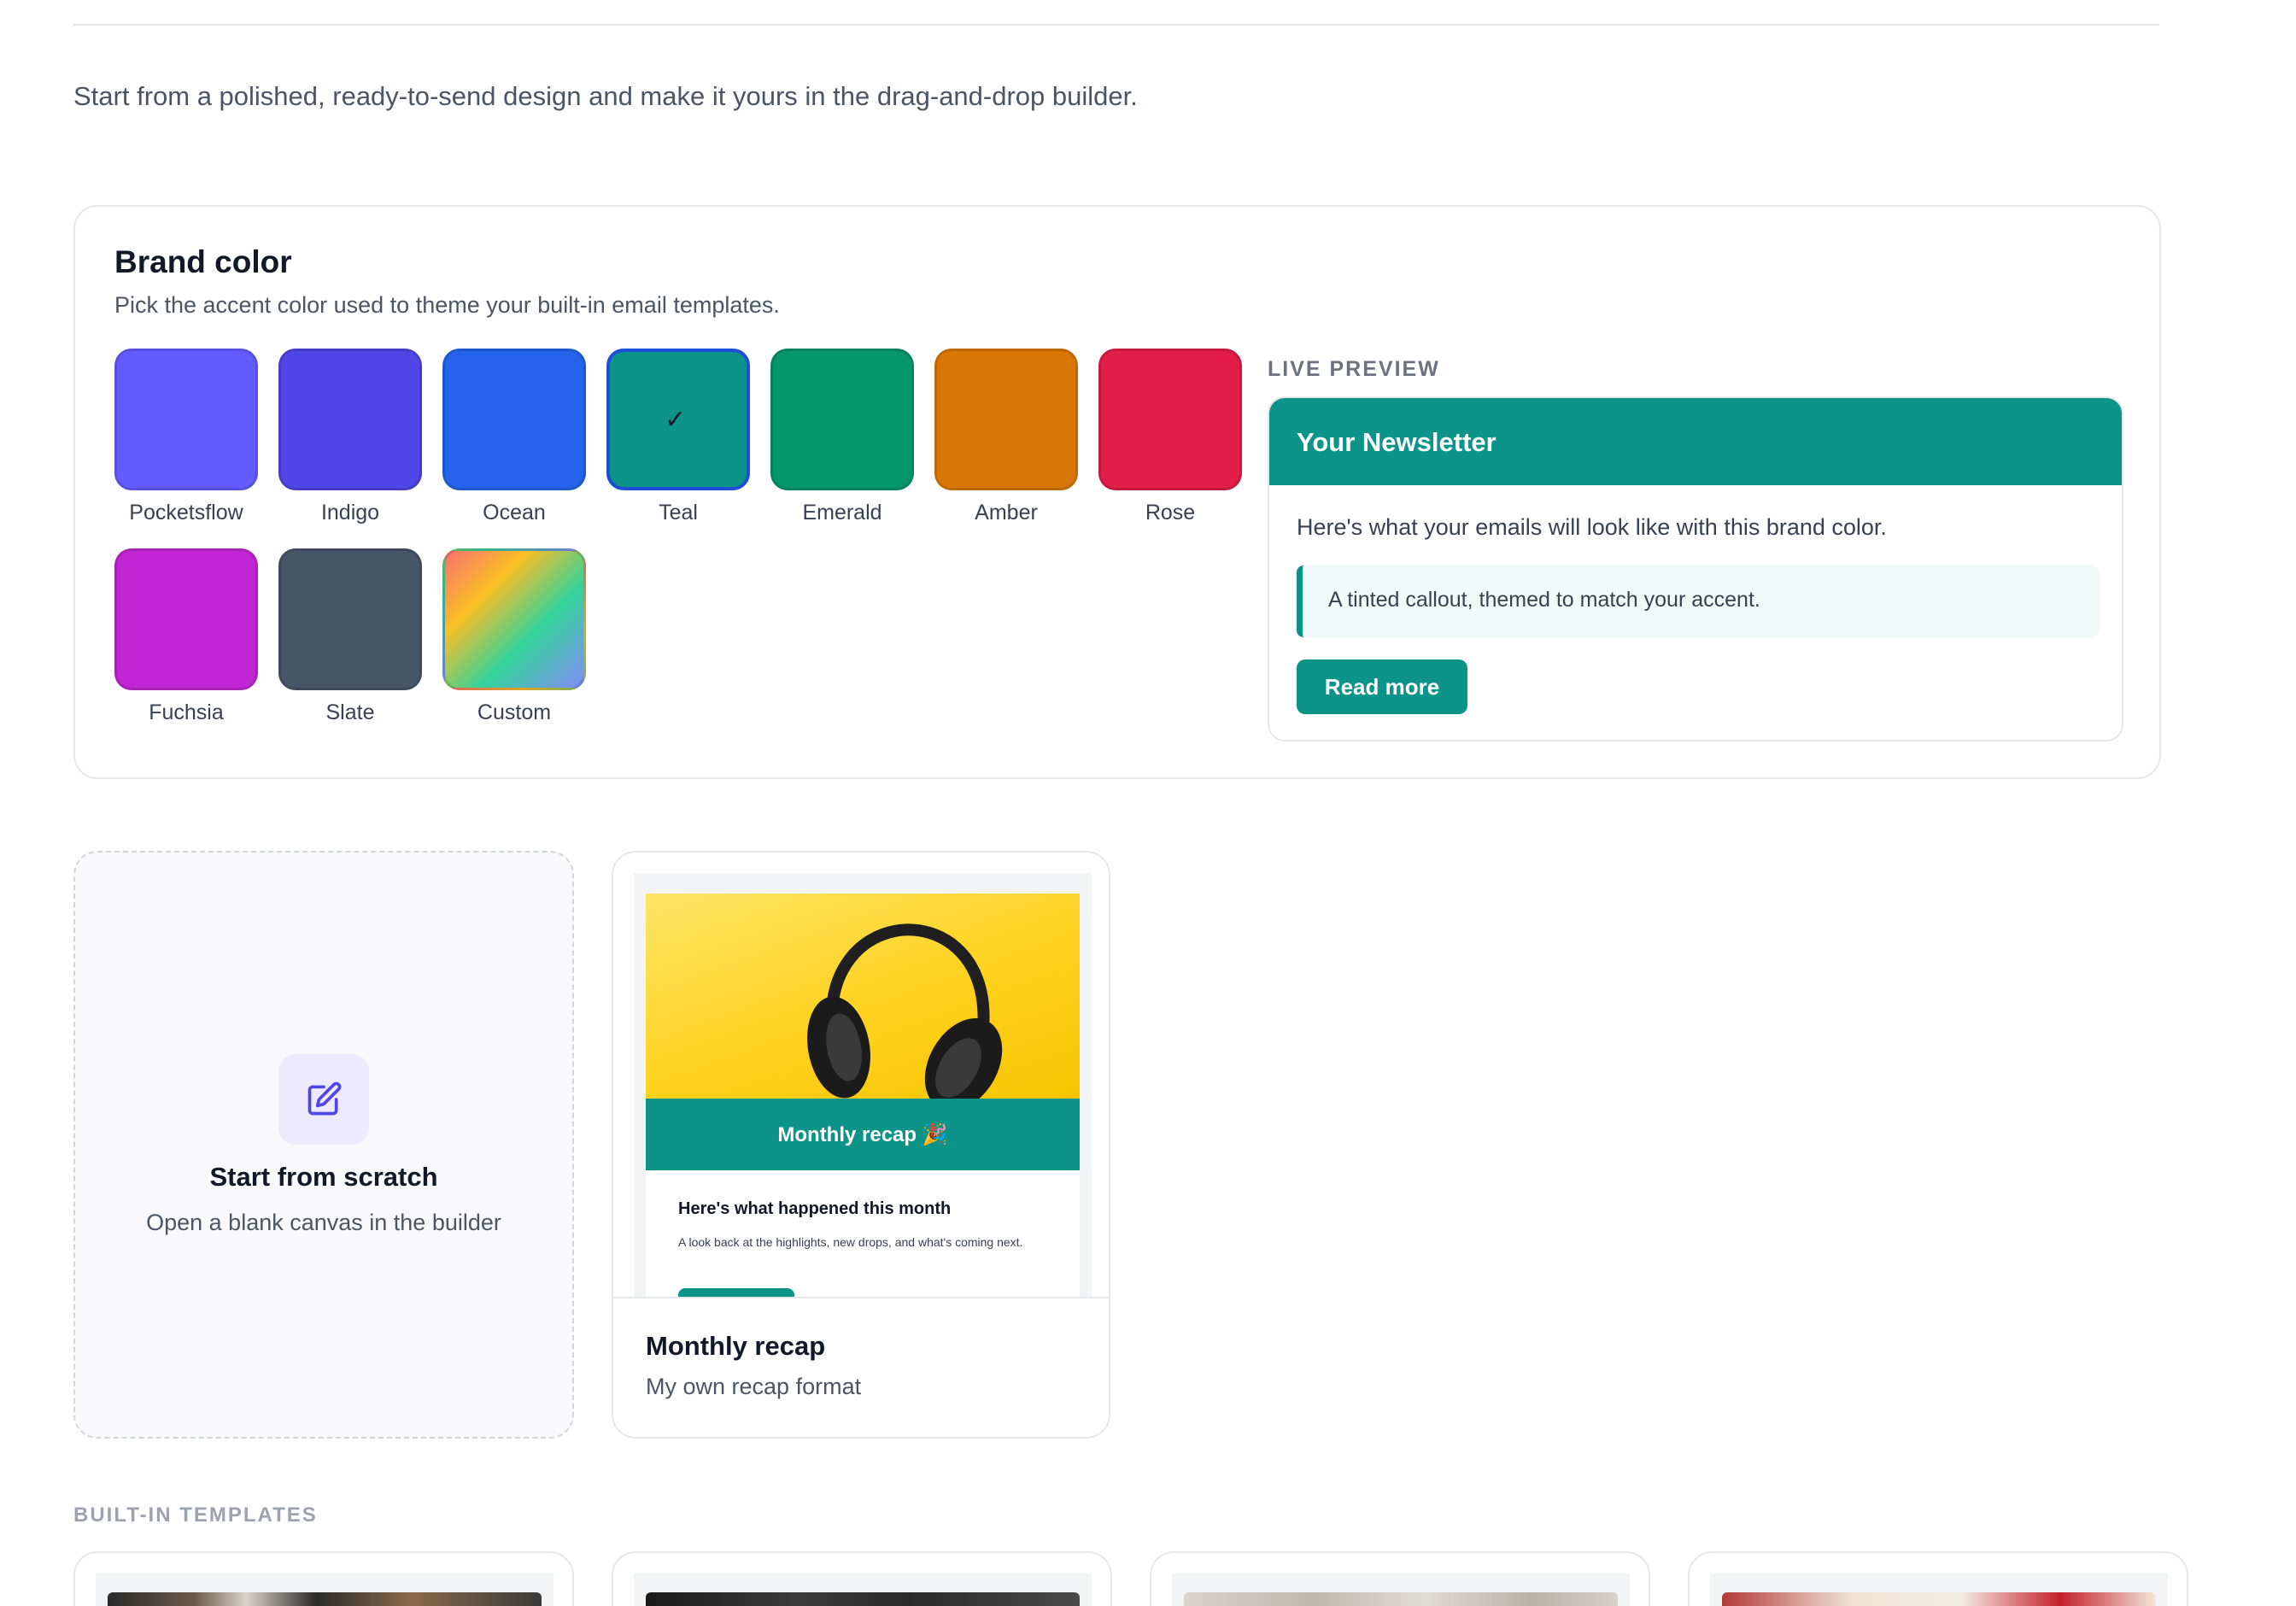 The height and width of the screenshot is (1606, 2296). I want to click on swatch-label-fuchsia: Fuchsia, so click(186, 712).